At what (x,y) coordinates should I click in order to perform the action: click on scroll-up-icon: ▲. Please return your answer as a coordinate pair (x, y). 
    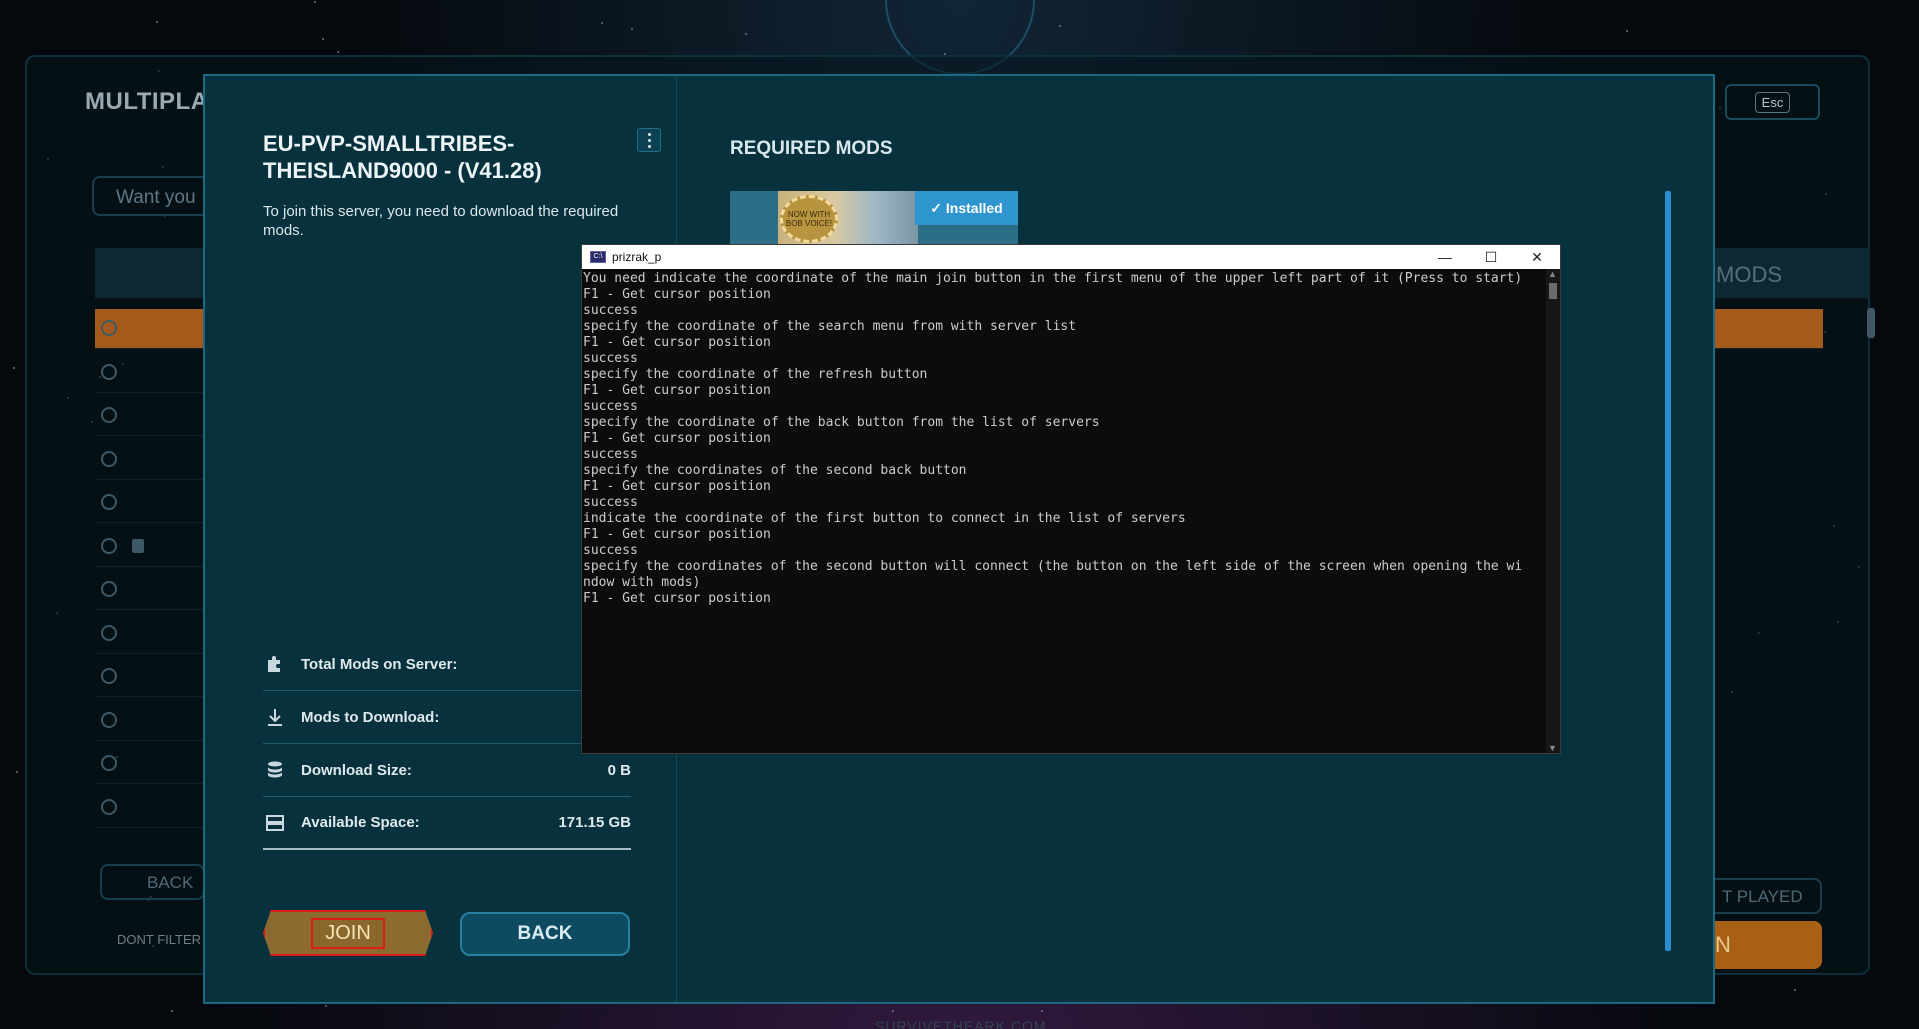
    Looking at the image, I should click on (1552, 274).